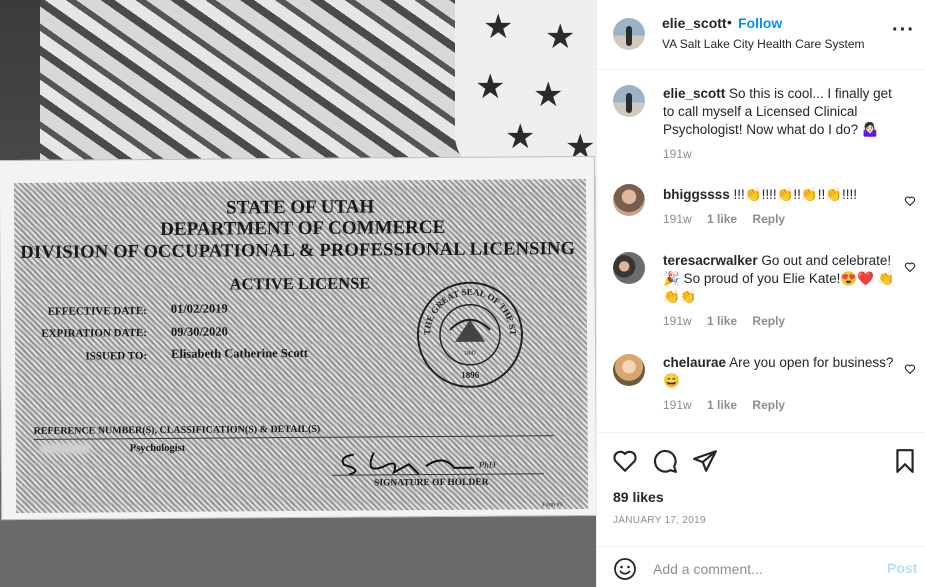 This screenshot has height=587, width=925. Describe the element at coordinates (552, 505) in the screenshot. I see `cert-form-label: Form #1` at that location.